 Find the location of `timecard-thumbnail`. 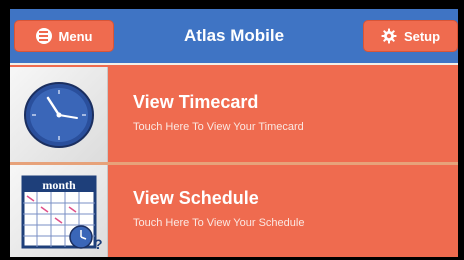

timecard-thumbnail is located at coordinates (59, 114).